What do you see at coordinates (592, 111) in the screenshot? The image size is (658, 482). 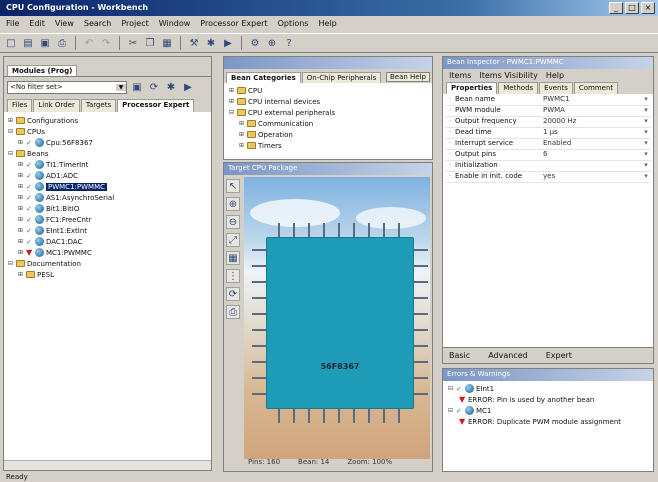 I see `property-value: PWMA` at bounding box center [592, 111].